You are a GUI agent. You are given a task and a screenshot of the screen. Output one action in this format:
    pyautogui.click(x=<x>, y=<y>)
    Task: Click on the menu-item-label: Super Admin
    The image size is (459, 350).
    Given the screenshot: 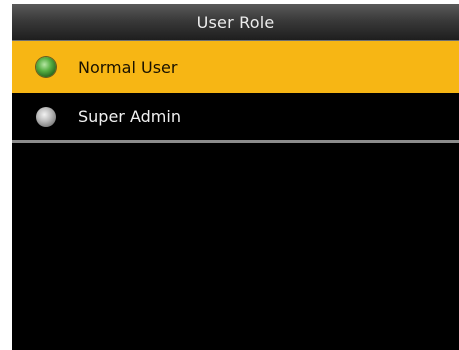 What is the action you would take?
    pyautogui.click(x=129, y=116)
    